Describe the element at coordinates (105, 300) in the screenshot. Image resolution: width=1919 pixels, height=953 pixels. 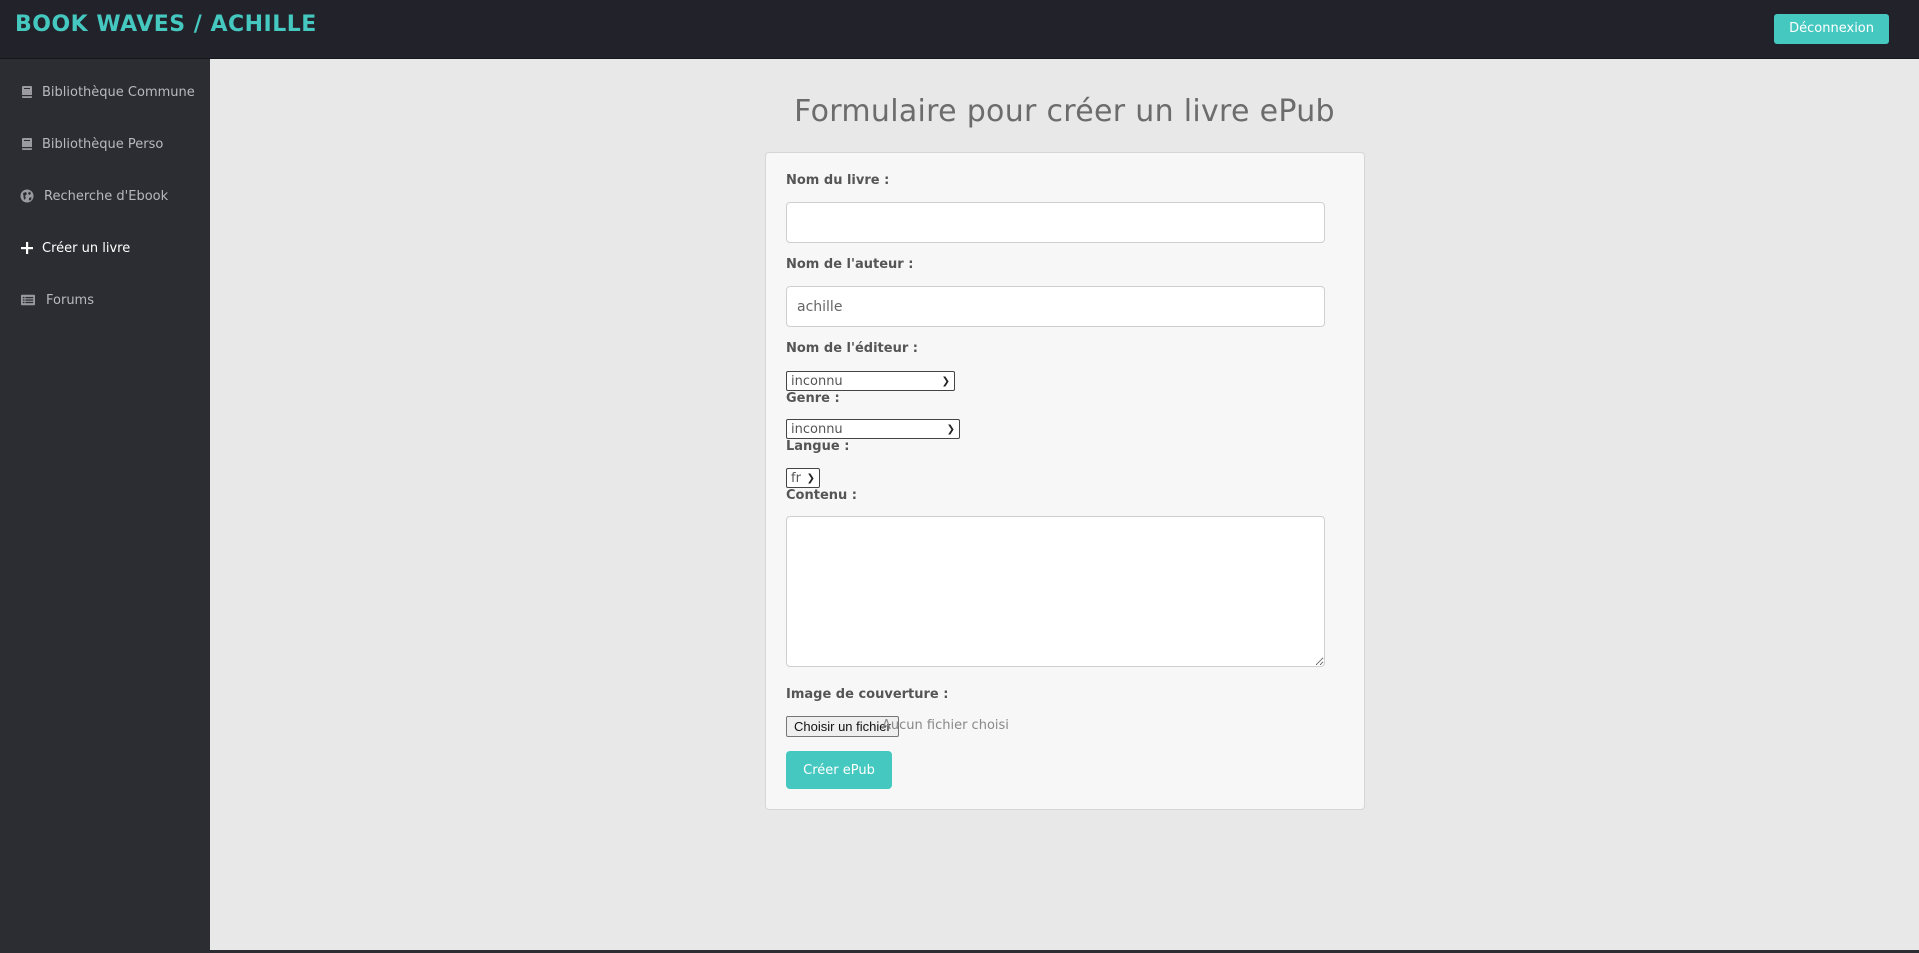
I see `sidebar-item-forums: Forums` at that location.